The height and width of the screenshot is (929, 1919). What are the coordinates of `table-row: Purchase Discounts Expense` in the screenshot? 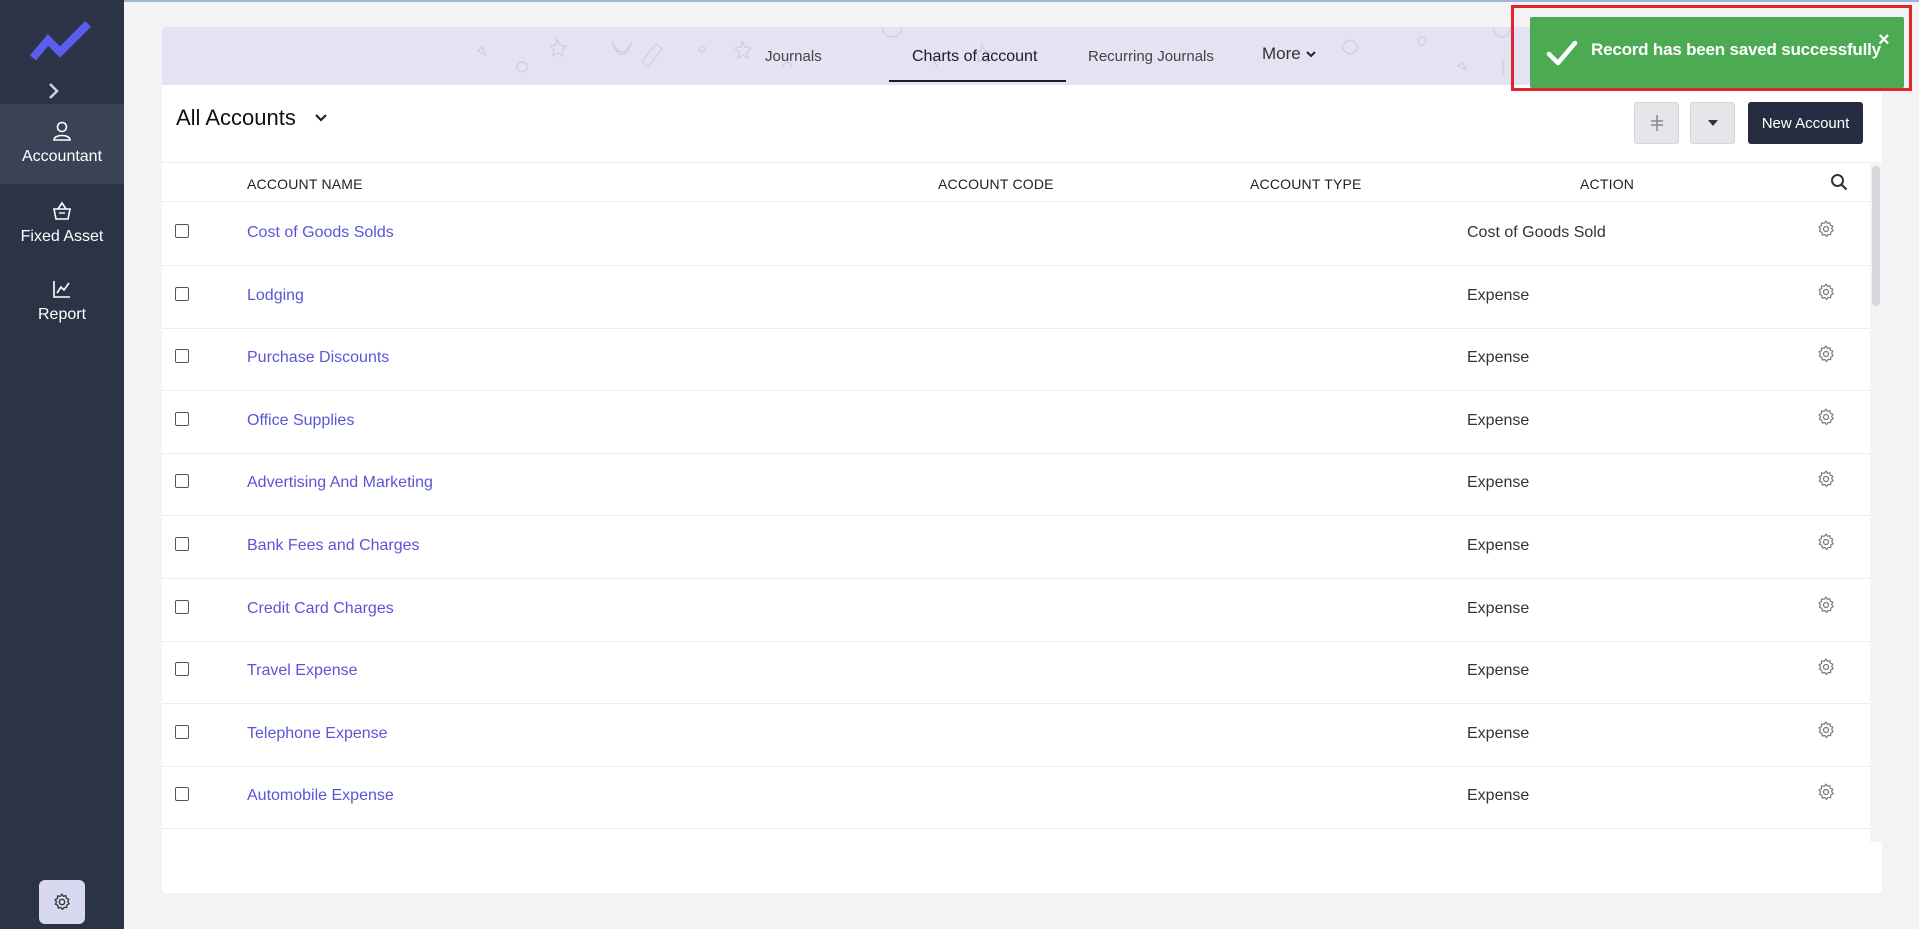 It's located at (1016, 360).